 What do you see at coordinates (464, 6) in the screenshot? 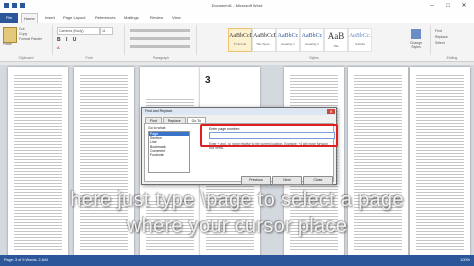
I see `close-window-icon: ✕` at bounding box center [464, 6].